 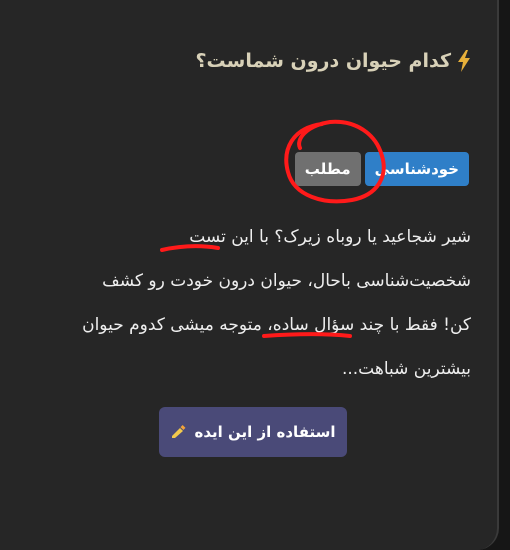 I want to click on use-idea-button-label: استفاده از این ایده, so click(x=265, y=432).